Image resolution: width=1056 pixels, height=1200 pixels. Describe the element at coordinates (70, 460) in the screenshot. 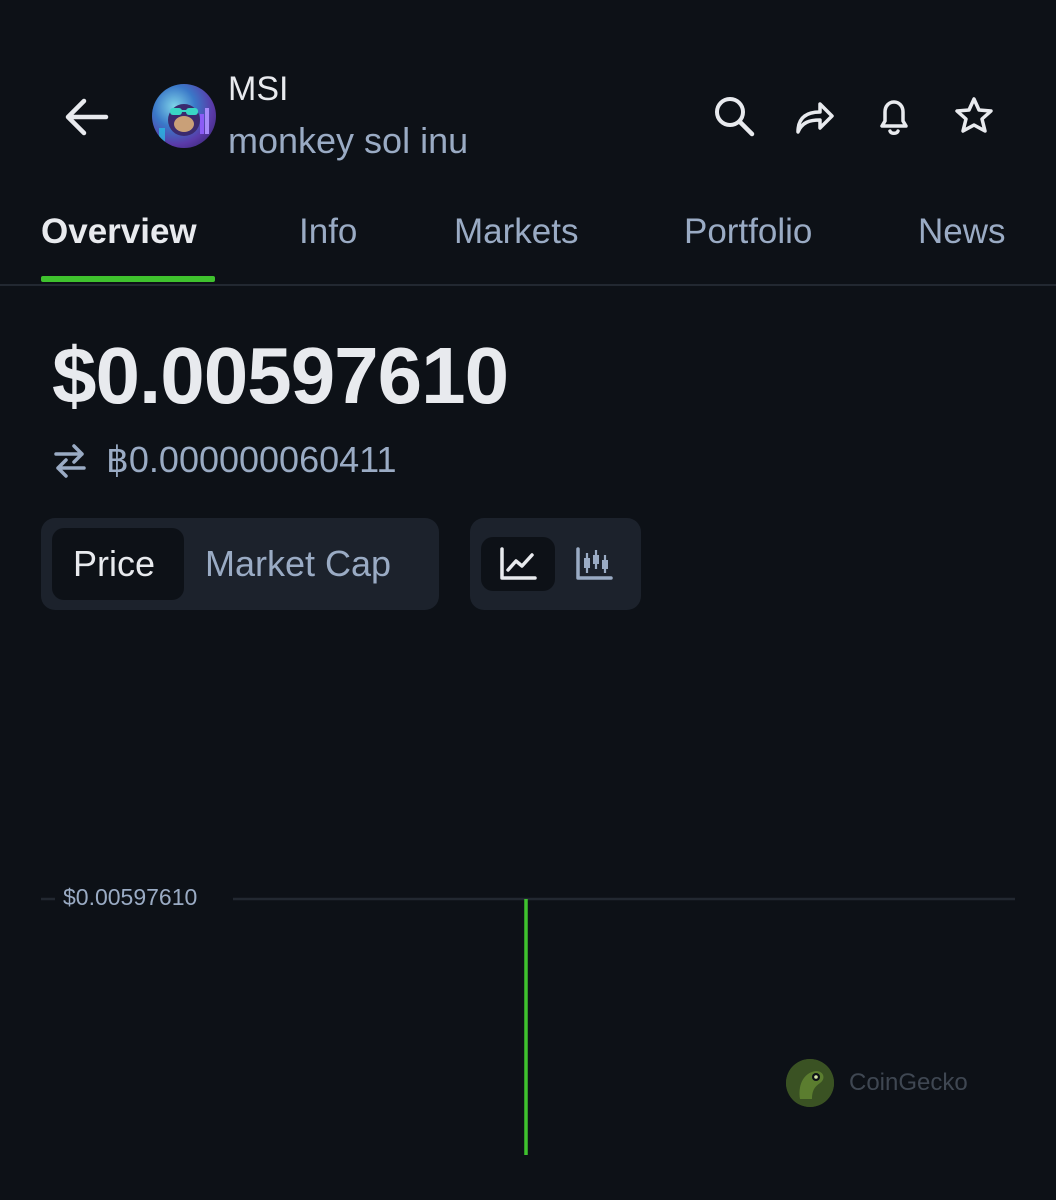

I see `swap-arrows-icon` at that location.